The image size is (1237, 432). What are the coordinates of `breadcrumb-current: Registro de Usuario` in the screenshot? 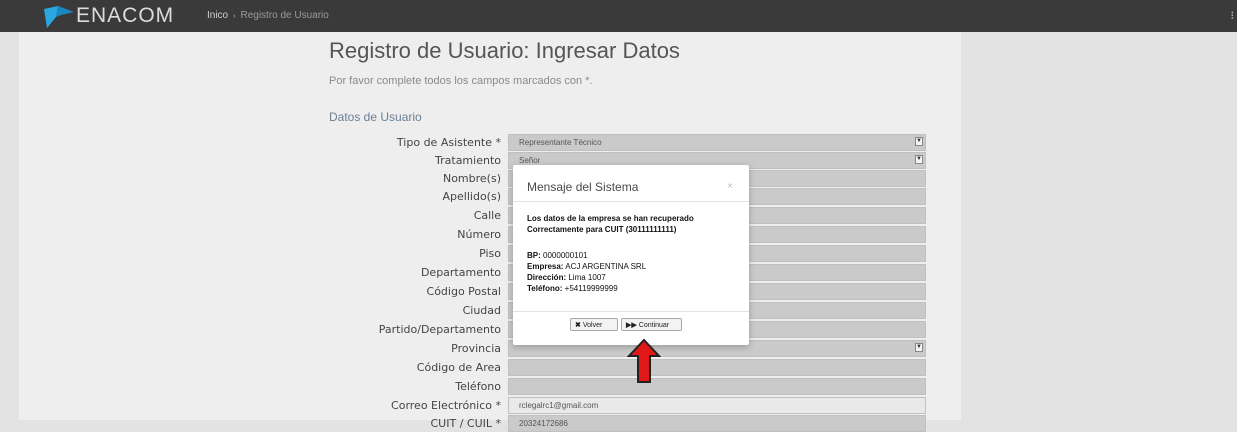 It's located at (284, 15).